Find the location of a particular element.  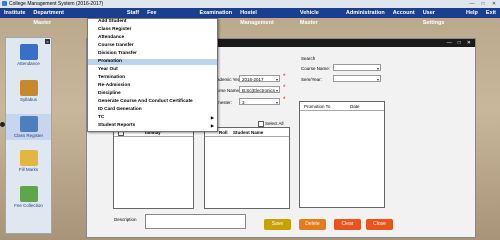

semester-select: 3 ▾ is located at coordinates (259, 101).